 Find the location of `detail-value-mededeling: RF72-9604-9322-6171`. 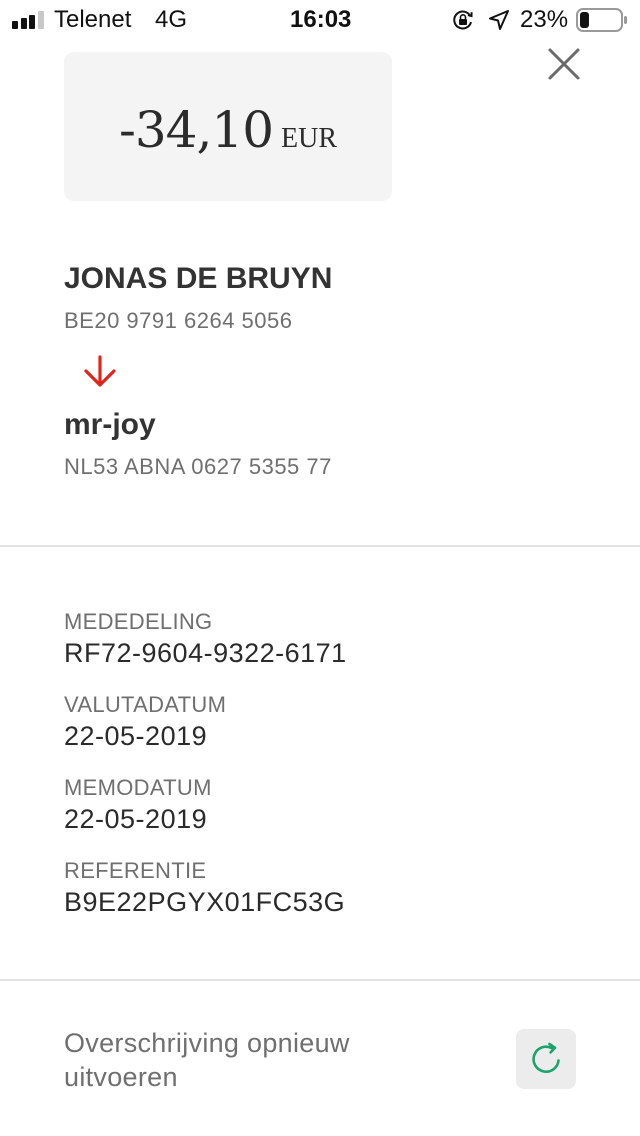

detail-value-mededeling: RF72-9604-9322-6171 is located at coordinates (205, 653).